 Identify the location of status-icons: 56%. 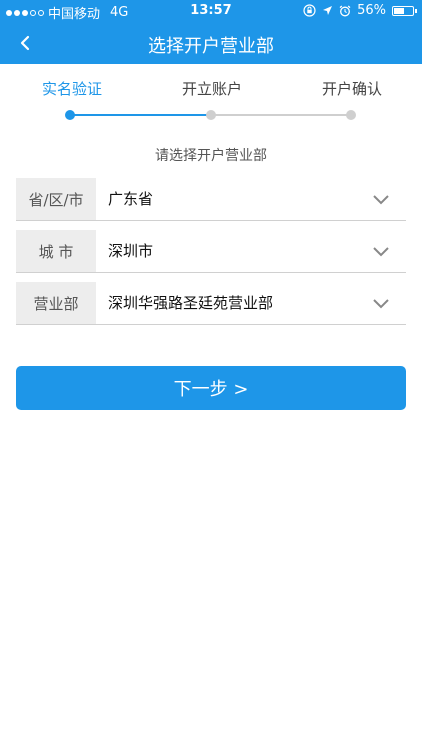
(360, 10).